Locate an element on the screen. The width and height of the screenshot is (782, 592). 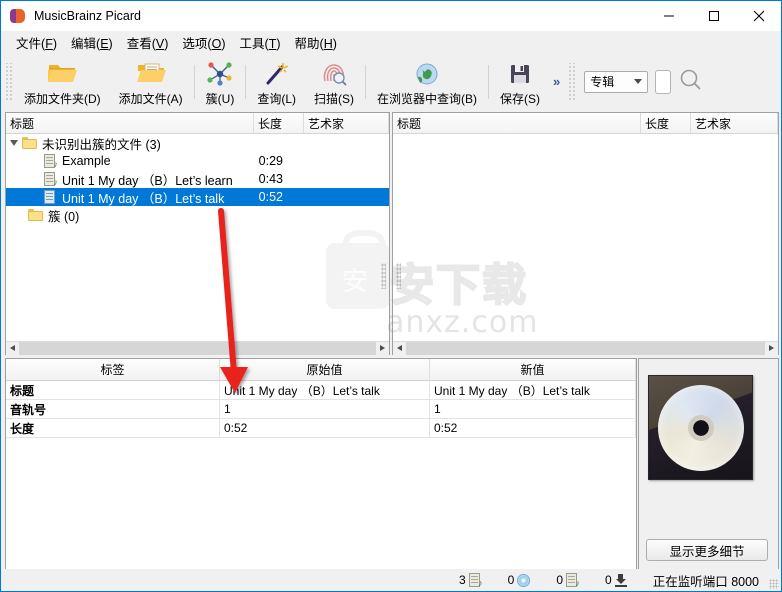
tree-row-file-example: ♪ Example 0:29 is located at coordinates (197, 161).